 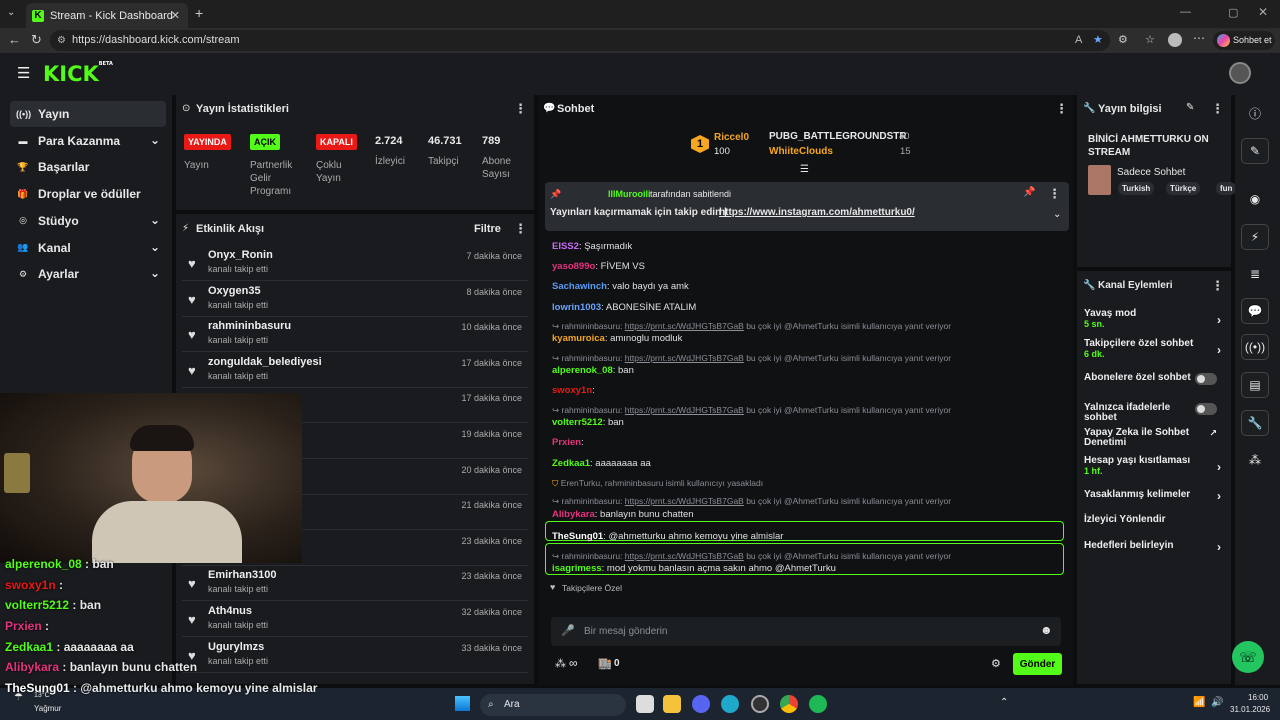 I want to click on tag-pill: fun, so click(x=1226, y=188).